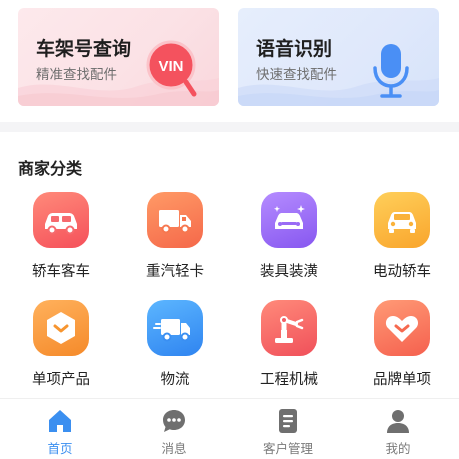  I want to click on tab-label: 客户管理, so click(287, 448).